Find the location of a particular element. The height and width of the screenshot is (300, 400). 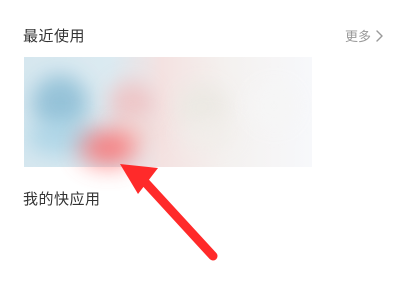

recent-app-2-image-lower is located at coordinates (135, 133).